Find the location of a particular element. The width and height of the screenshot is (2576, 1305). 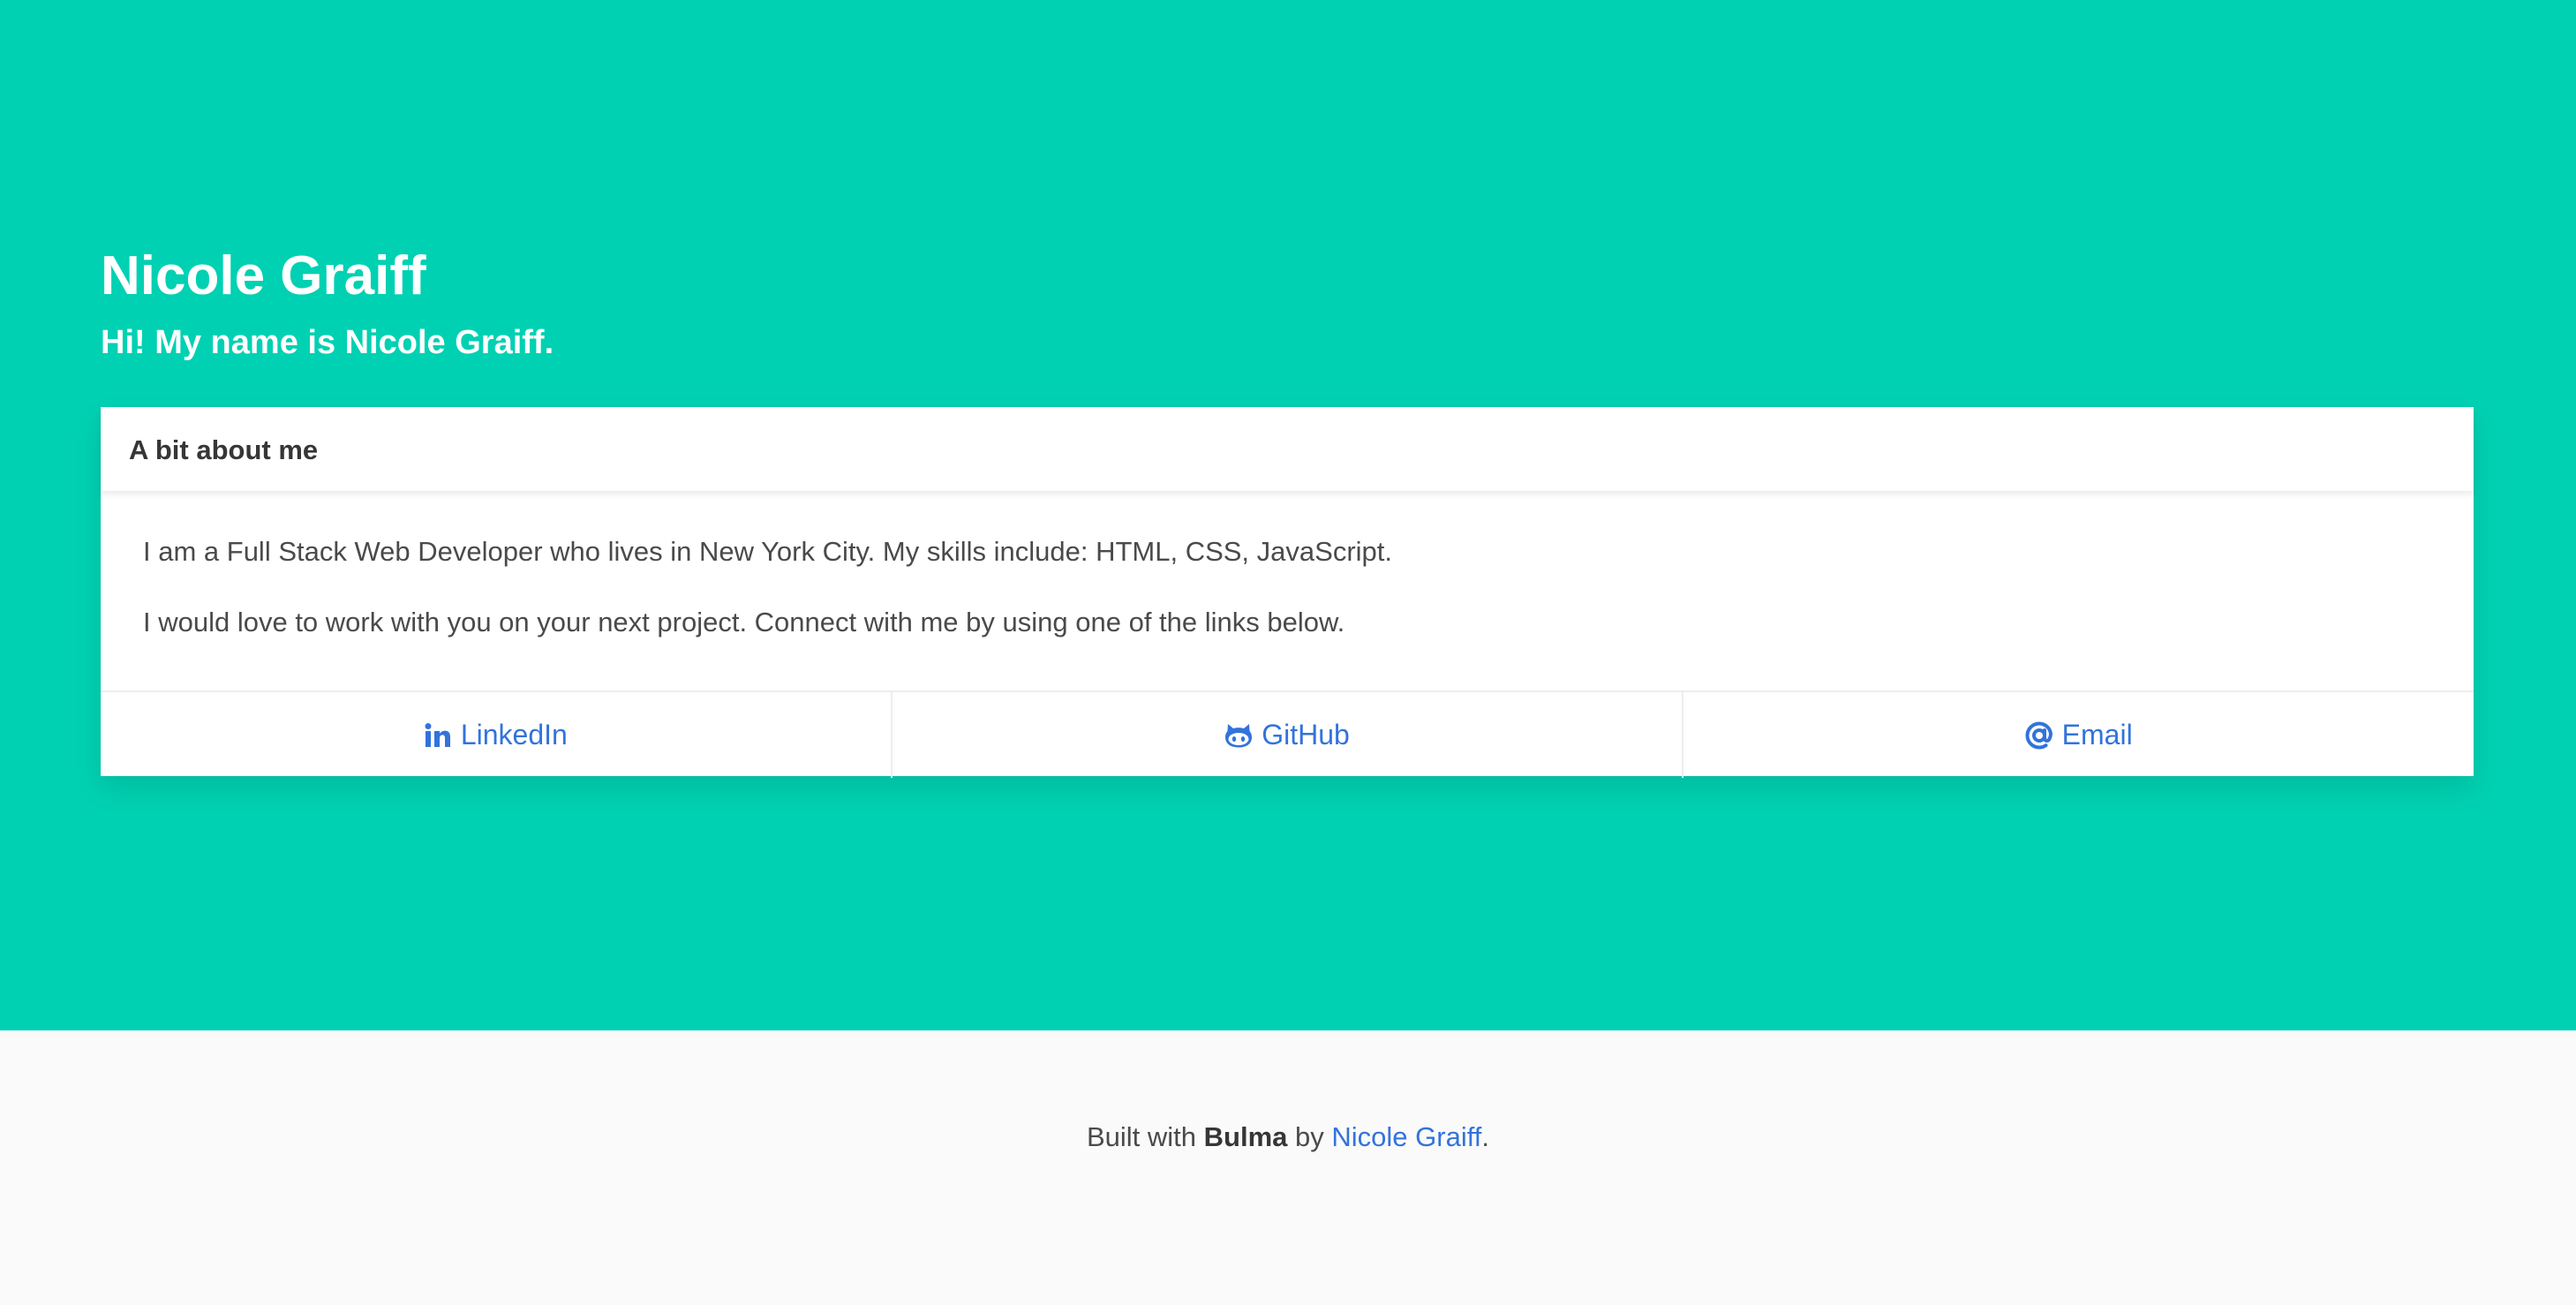

linkedin-link: LinkedIn is located at coordinates (496, 735).